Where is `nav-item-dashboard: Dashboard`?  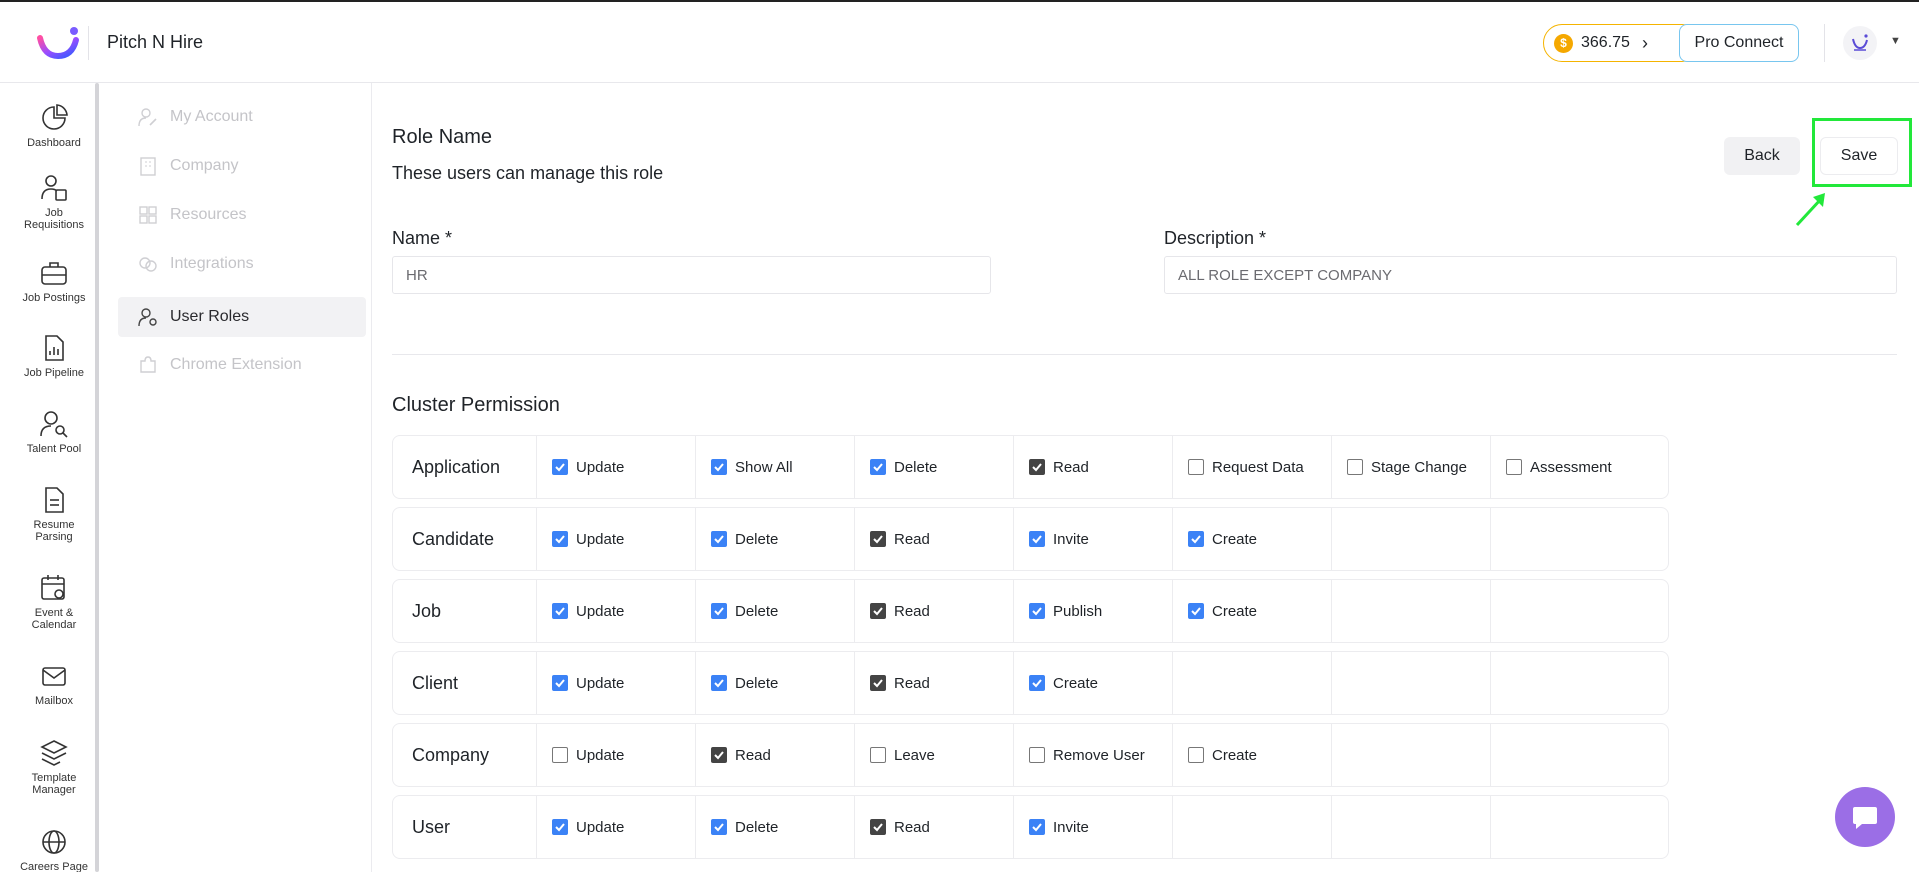
nav-item-dashboard: Dashboard is located at coordinates (54, 126).